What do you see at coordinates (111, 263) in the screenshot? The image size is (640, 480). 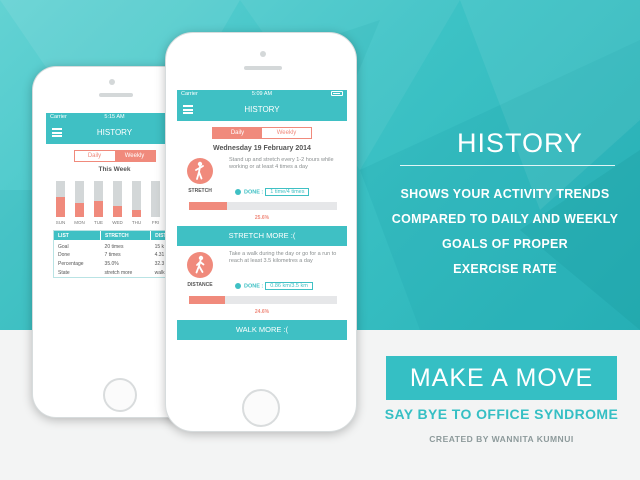 I see `table-cell: 35.0%` at bounding box center [111, 263].